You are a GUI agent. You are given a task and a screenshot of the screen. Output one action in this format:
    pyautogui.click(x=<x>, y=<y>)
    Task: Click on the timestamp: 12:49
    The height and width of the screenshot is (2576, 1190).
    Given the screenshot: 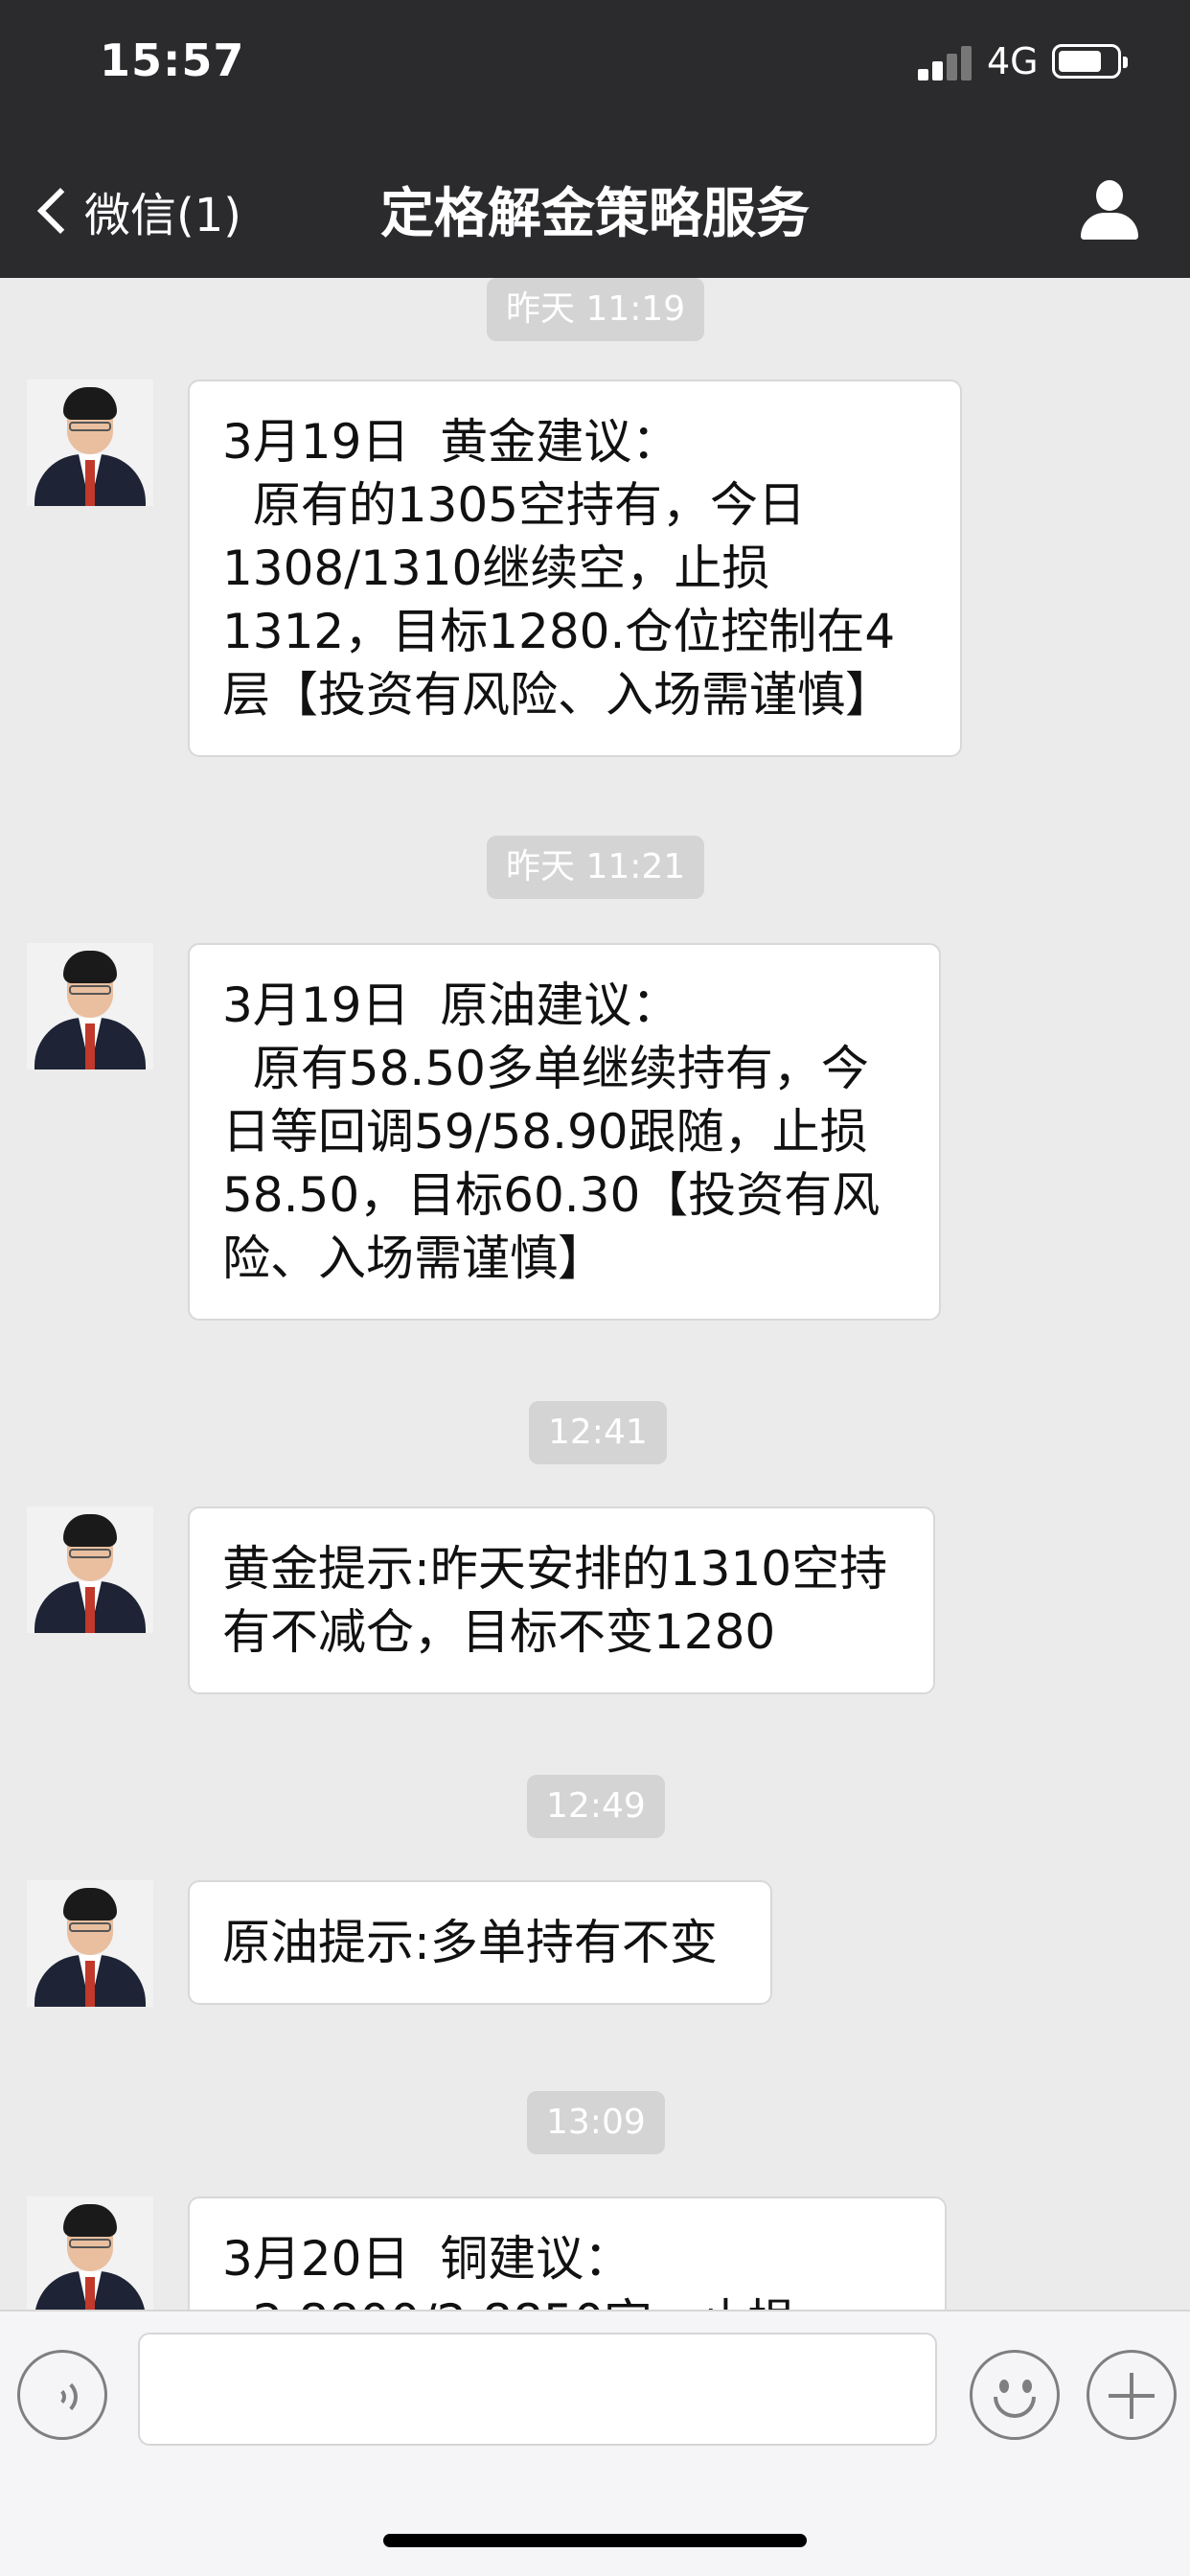 What is the action you would take?
    pyautogui.click(x=596, y=1806)
    